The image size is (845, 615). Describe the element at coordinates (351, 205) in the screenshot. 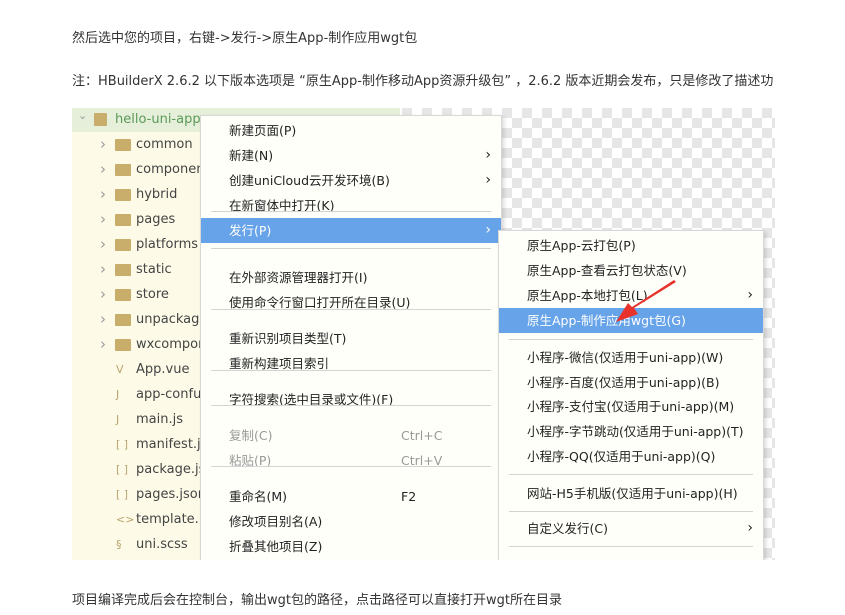

I see `menu-item: 在新窗体中打开(K)` at that location.